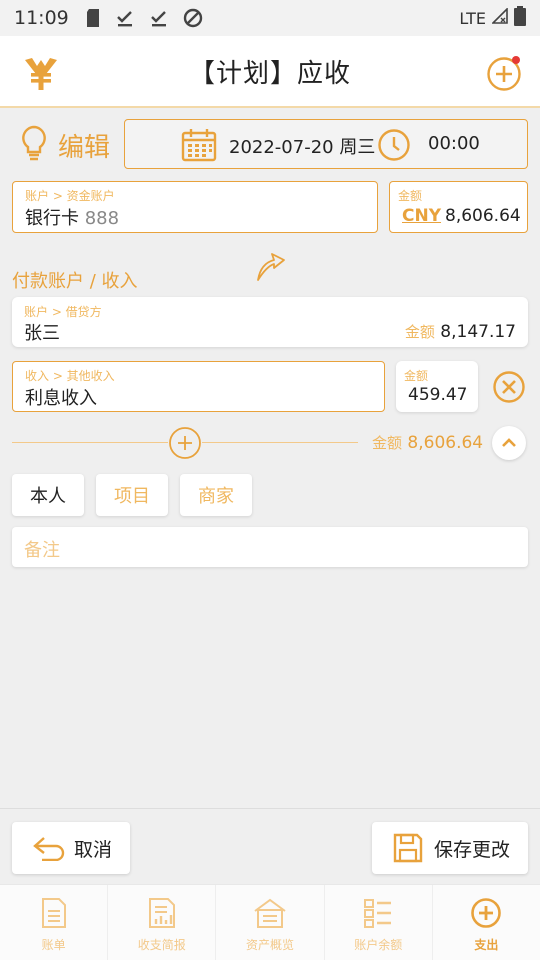 The width and height of the screenshot is (540, 960). I want to click on sd-card-icon, so click(93, 18).